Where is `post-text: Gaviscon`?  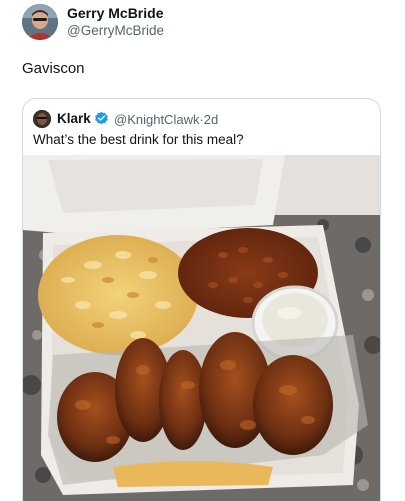
post-text: Gaviscon is located at coordinates (53, 68).